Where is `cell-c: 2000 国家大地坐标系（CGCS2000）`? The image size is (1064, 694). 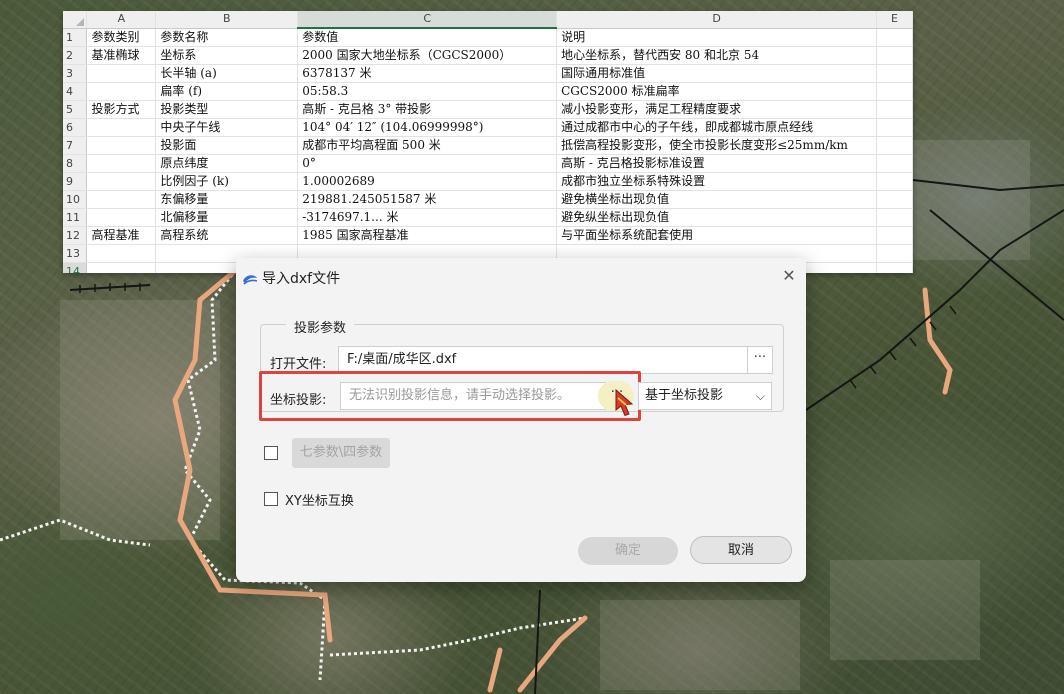 cell-c: 2000 国家大地坐标系（CGCS2000） is located at coordinates (427, 55).